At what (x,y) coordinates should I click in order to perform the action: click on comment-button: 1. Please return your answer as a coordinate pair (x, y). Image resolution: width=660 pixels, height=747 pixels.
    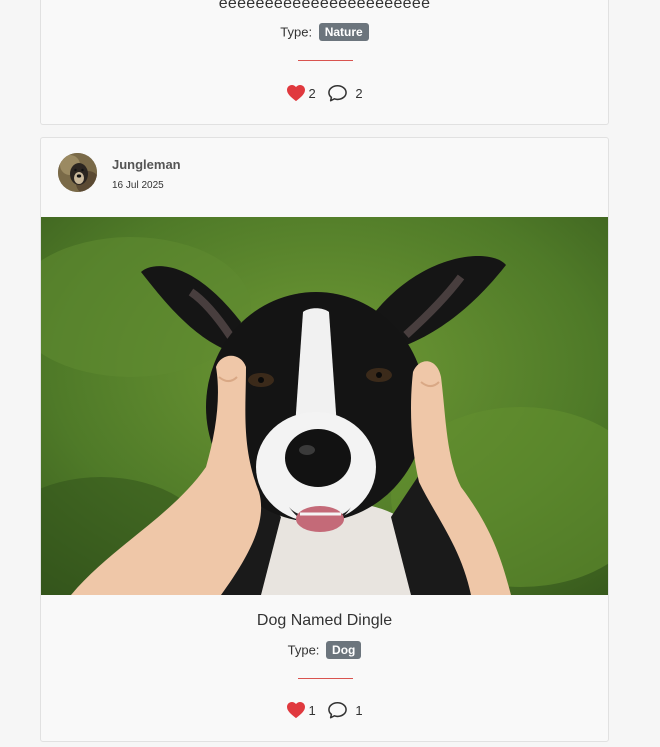
    Looking at the image, I should click on (345, 710).